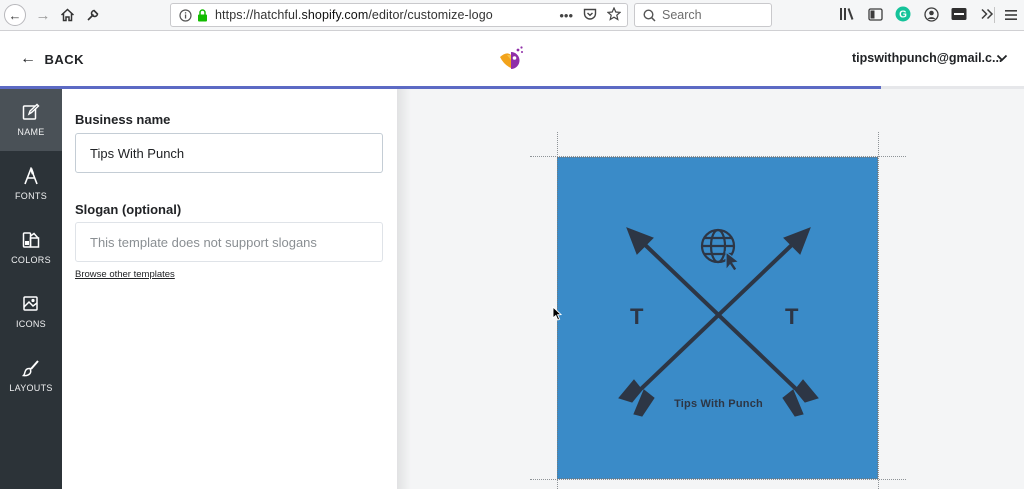 This screenshot has height=489, width=1024. What do you see at coordinates (566, 15) in the screenshot?
I see `page-actions-icon: •••` at bounding box center [566, 15].